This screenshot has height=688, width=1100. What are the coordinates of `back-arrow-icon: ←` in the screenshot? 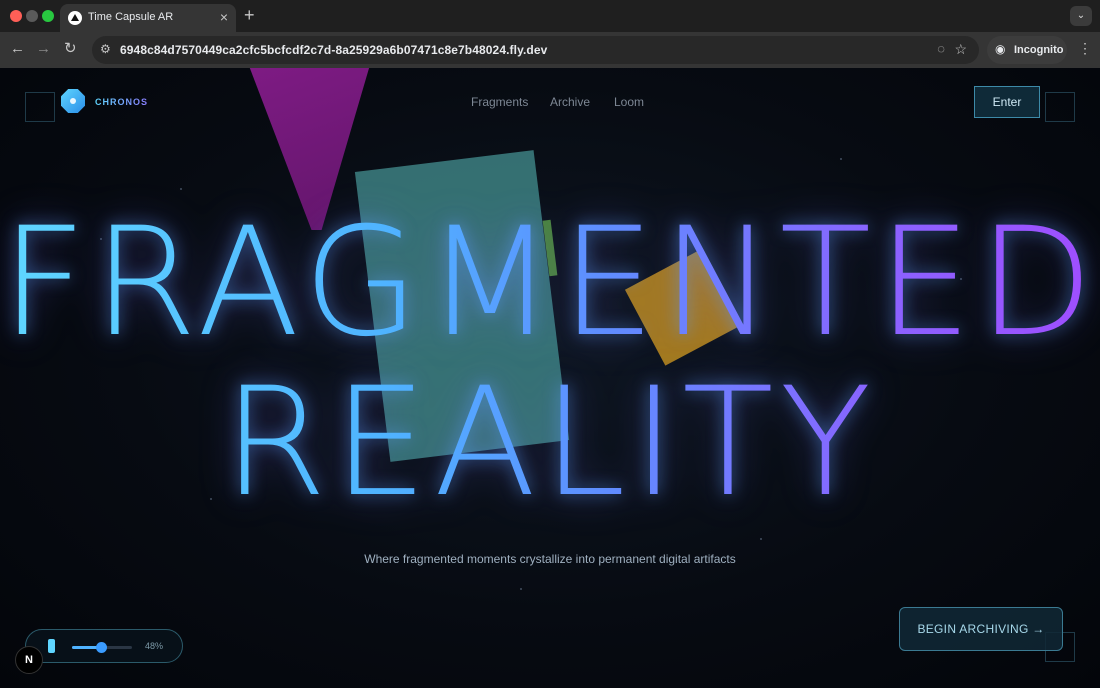 It's located at (17, 49).